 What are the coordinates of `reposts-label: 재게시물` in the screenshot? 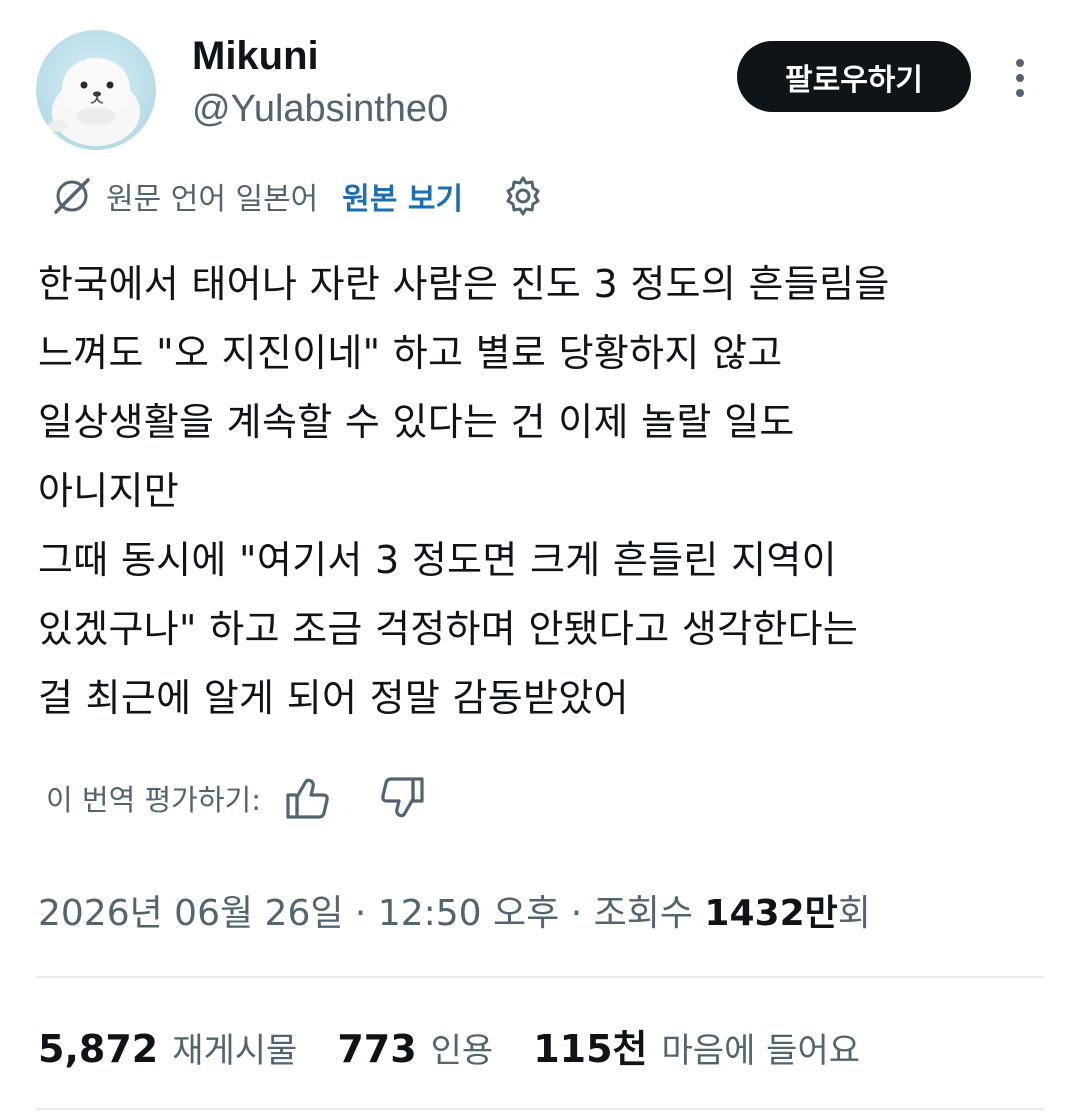 It's located at (235, 1051).